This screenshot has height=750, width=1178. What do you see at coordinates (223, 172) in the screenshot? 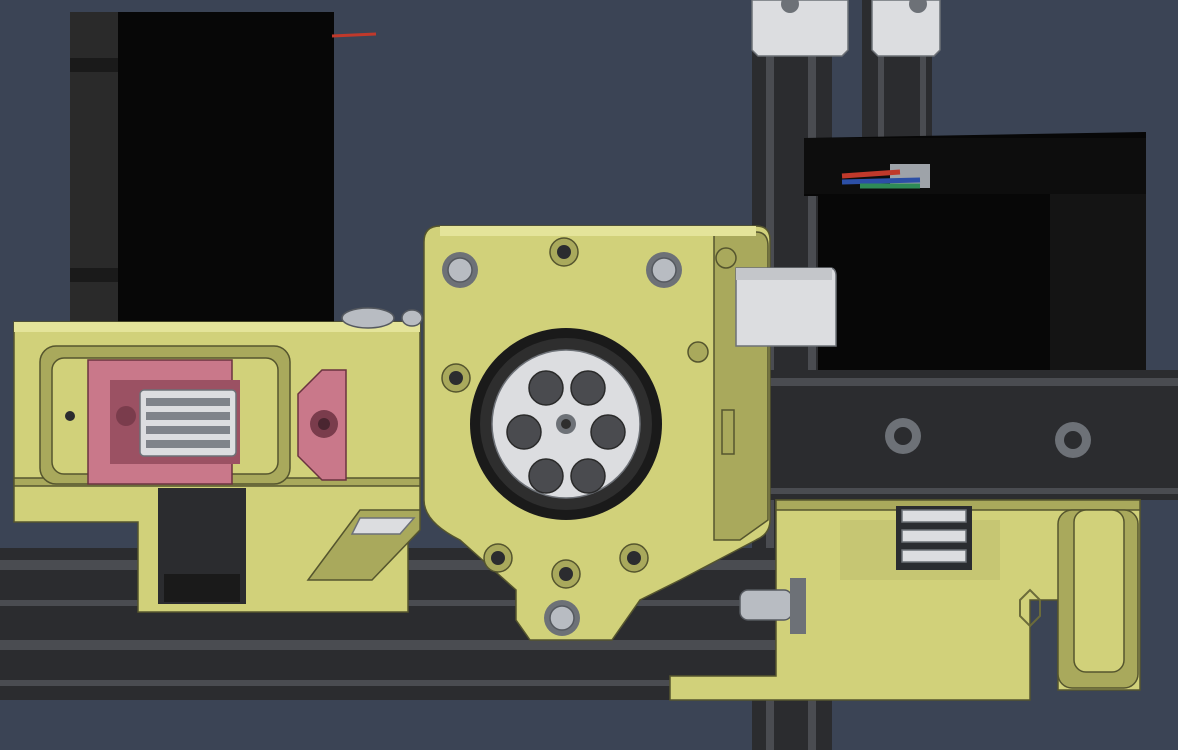
I see `left-stepper-motor` at bounding box center [223, 172].